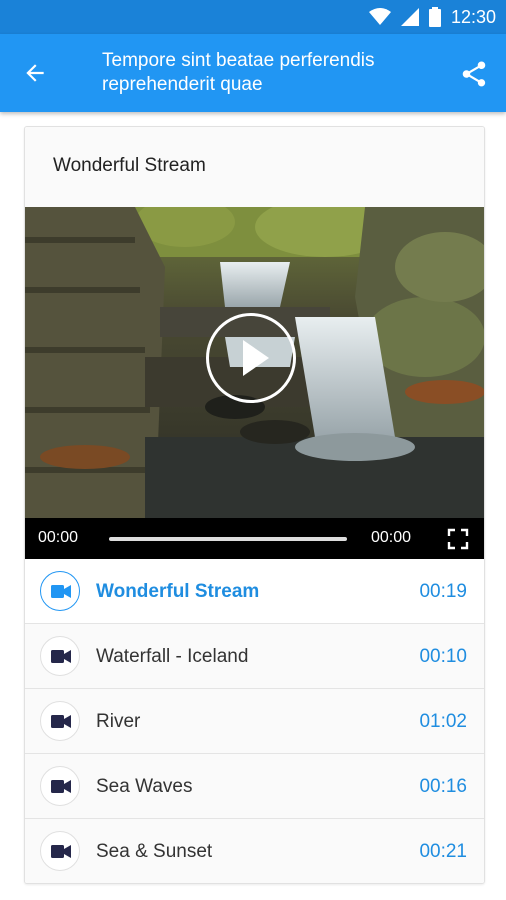 Image resolution: width=506 pixels, height=900 pixels. What do you see at coordinates (473, 16) in the screenshot?
I see `status-time: 12:30` at bounding box center [473, 16].